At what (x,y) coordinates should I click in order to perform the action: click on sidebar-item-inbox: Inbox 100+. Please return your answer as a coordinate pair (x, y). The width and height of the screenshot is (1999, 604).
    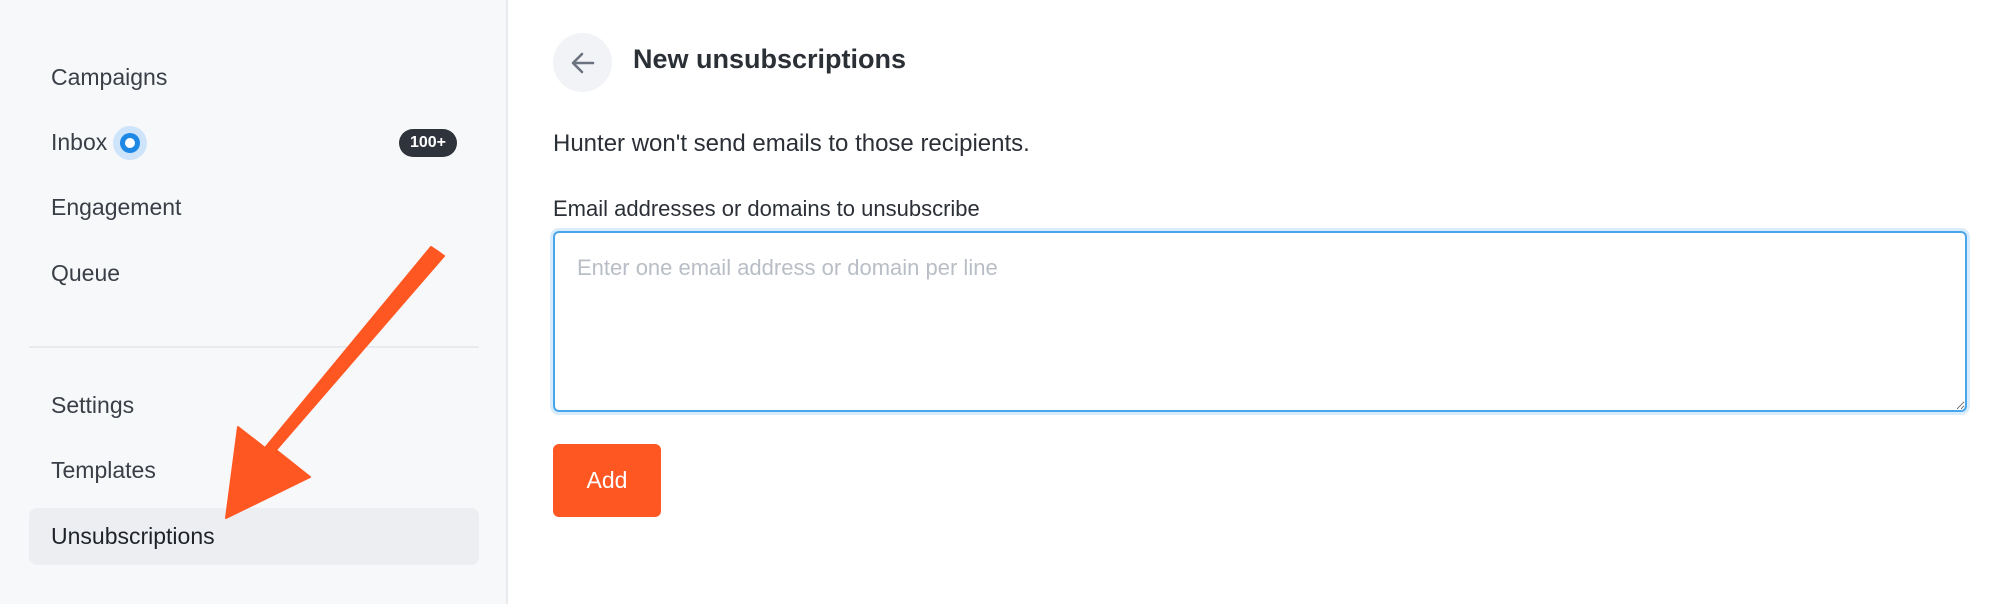
    Looking at the image, I should click on (254, 142).